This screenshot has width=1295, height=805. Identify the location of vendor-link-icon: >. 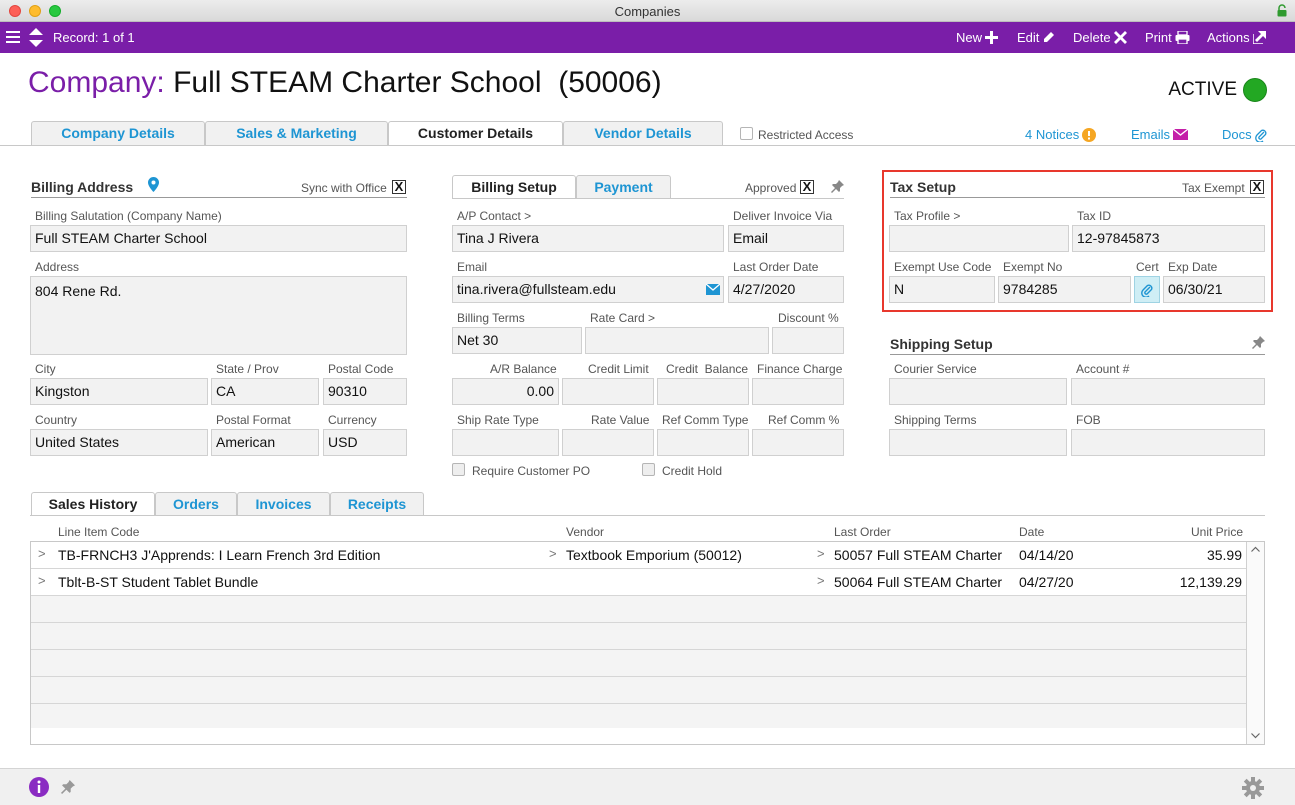
(553, 553).